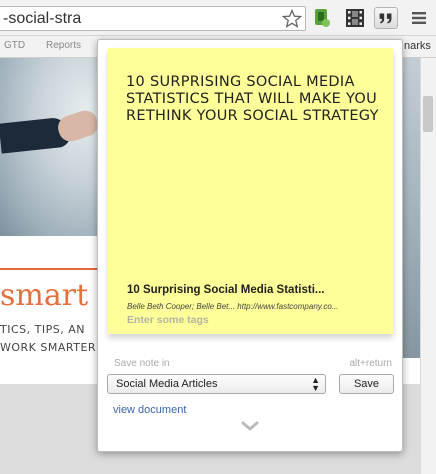 Image resolution: width=436 pixels, height=474 pixels. What do you see at coordinates (44, 295) in the screenshot?
I see `site-brand: smart` at bounding box center [44, 295].